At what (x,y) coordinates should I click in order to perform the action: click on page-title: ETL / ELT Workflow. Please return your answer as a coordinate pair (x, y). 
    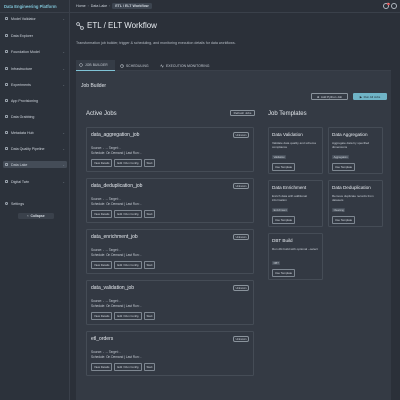
    Looking at the image, I should click on (122, 25).